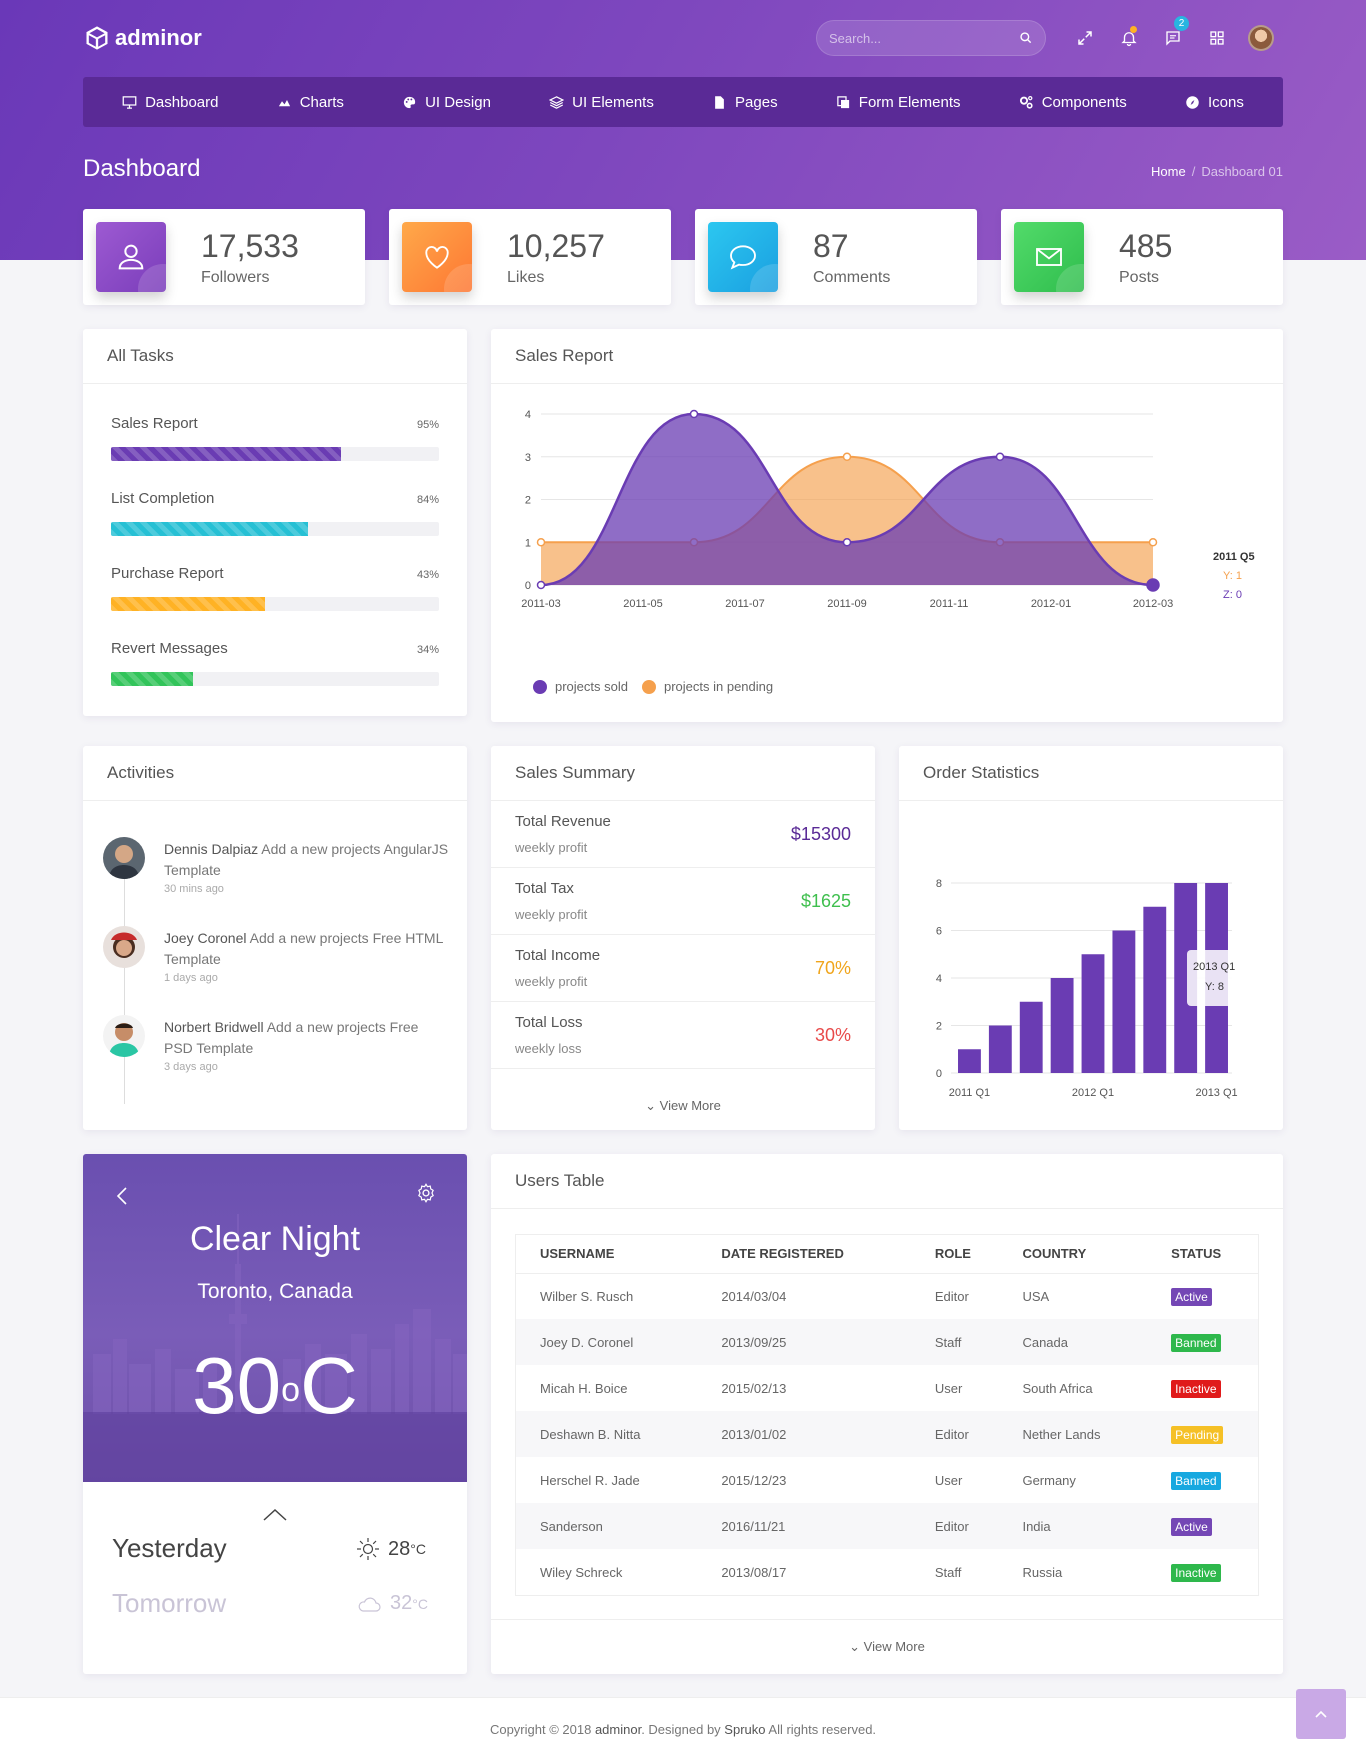 The width and height of the screenshot is (1366, 1760). Describe the element at coordinates (122, 1196) in the screenshot. I see `chevron-left-icon` at that location.